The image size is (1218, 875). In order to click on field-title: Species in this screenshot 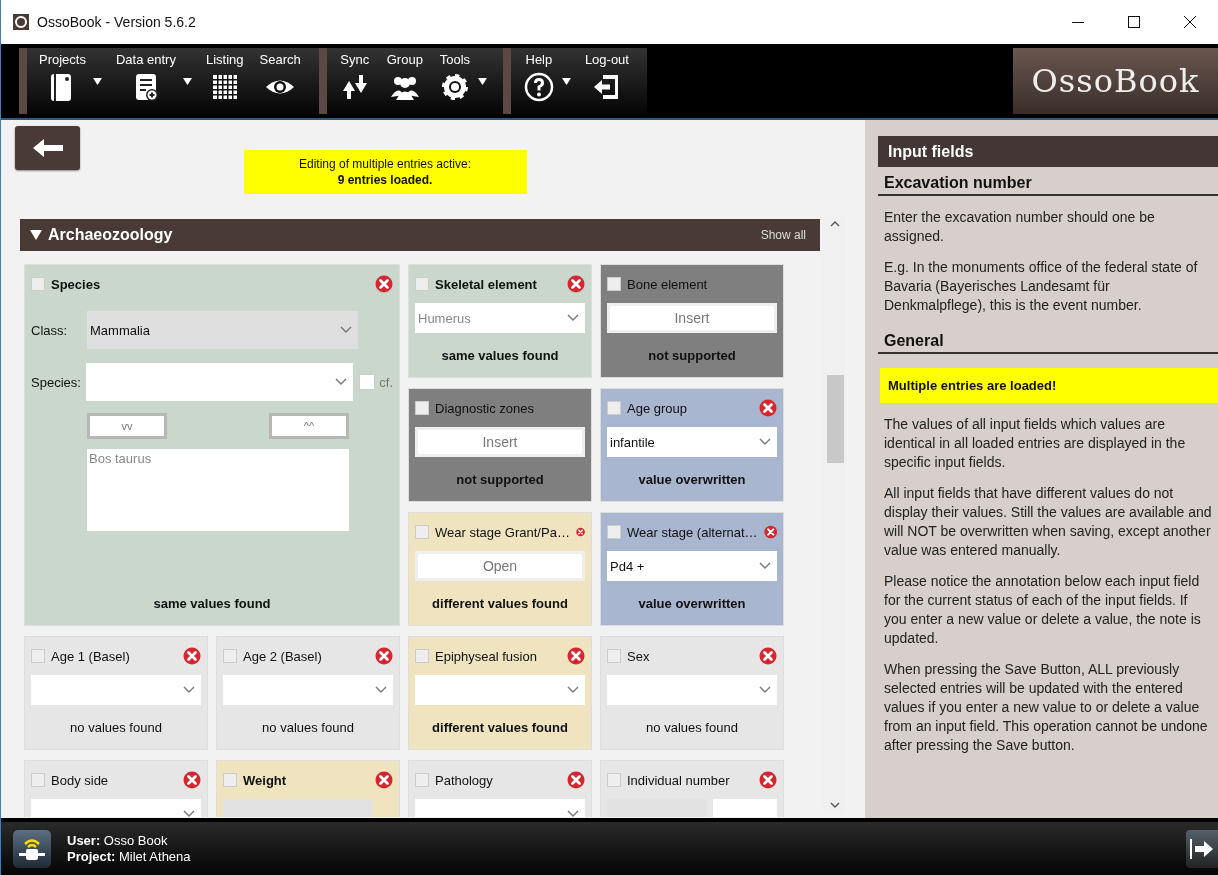, I will do `click(76, 284)`.